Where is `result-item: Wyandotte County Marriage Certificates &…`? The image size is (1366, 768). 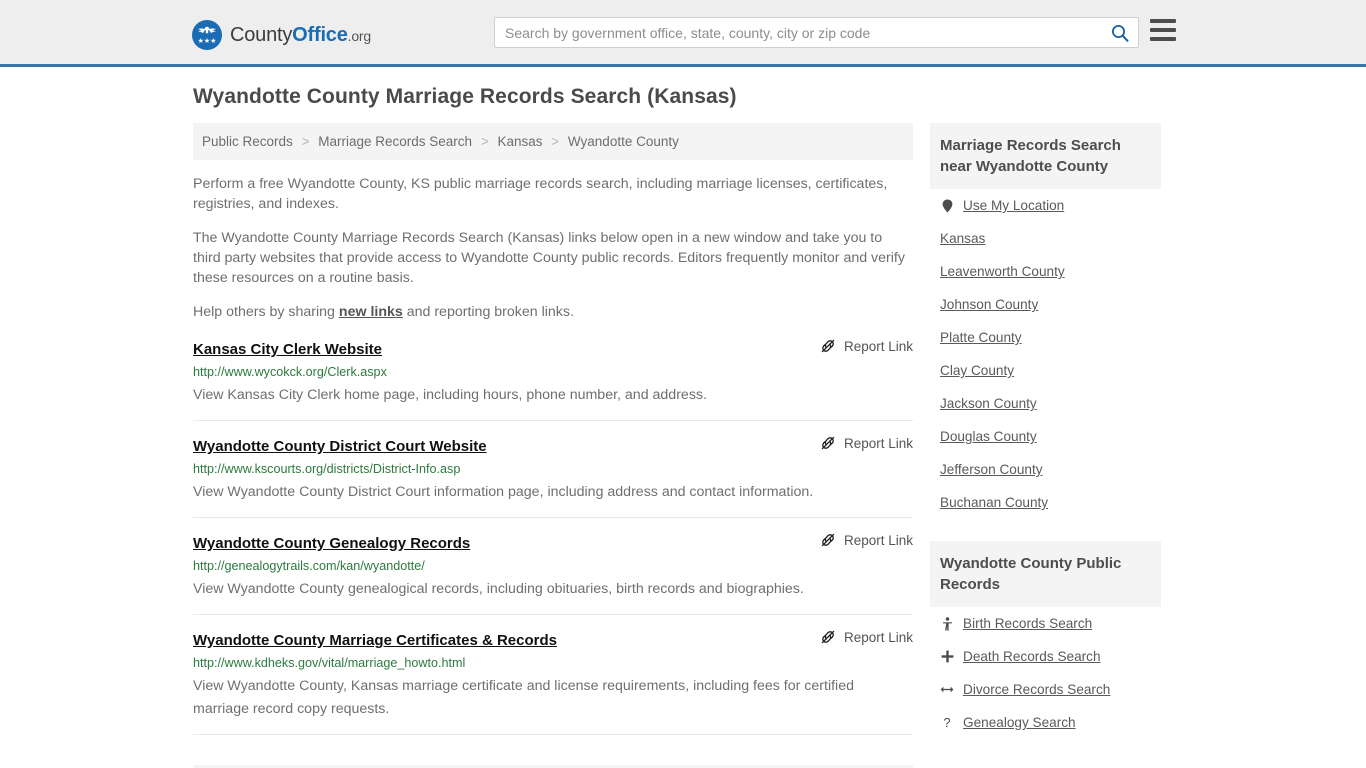
result-item: Wyandotte County Marriage Certificates &… is located at coordinates (553, 682).